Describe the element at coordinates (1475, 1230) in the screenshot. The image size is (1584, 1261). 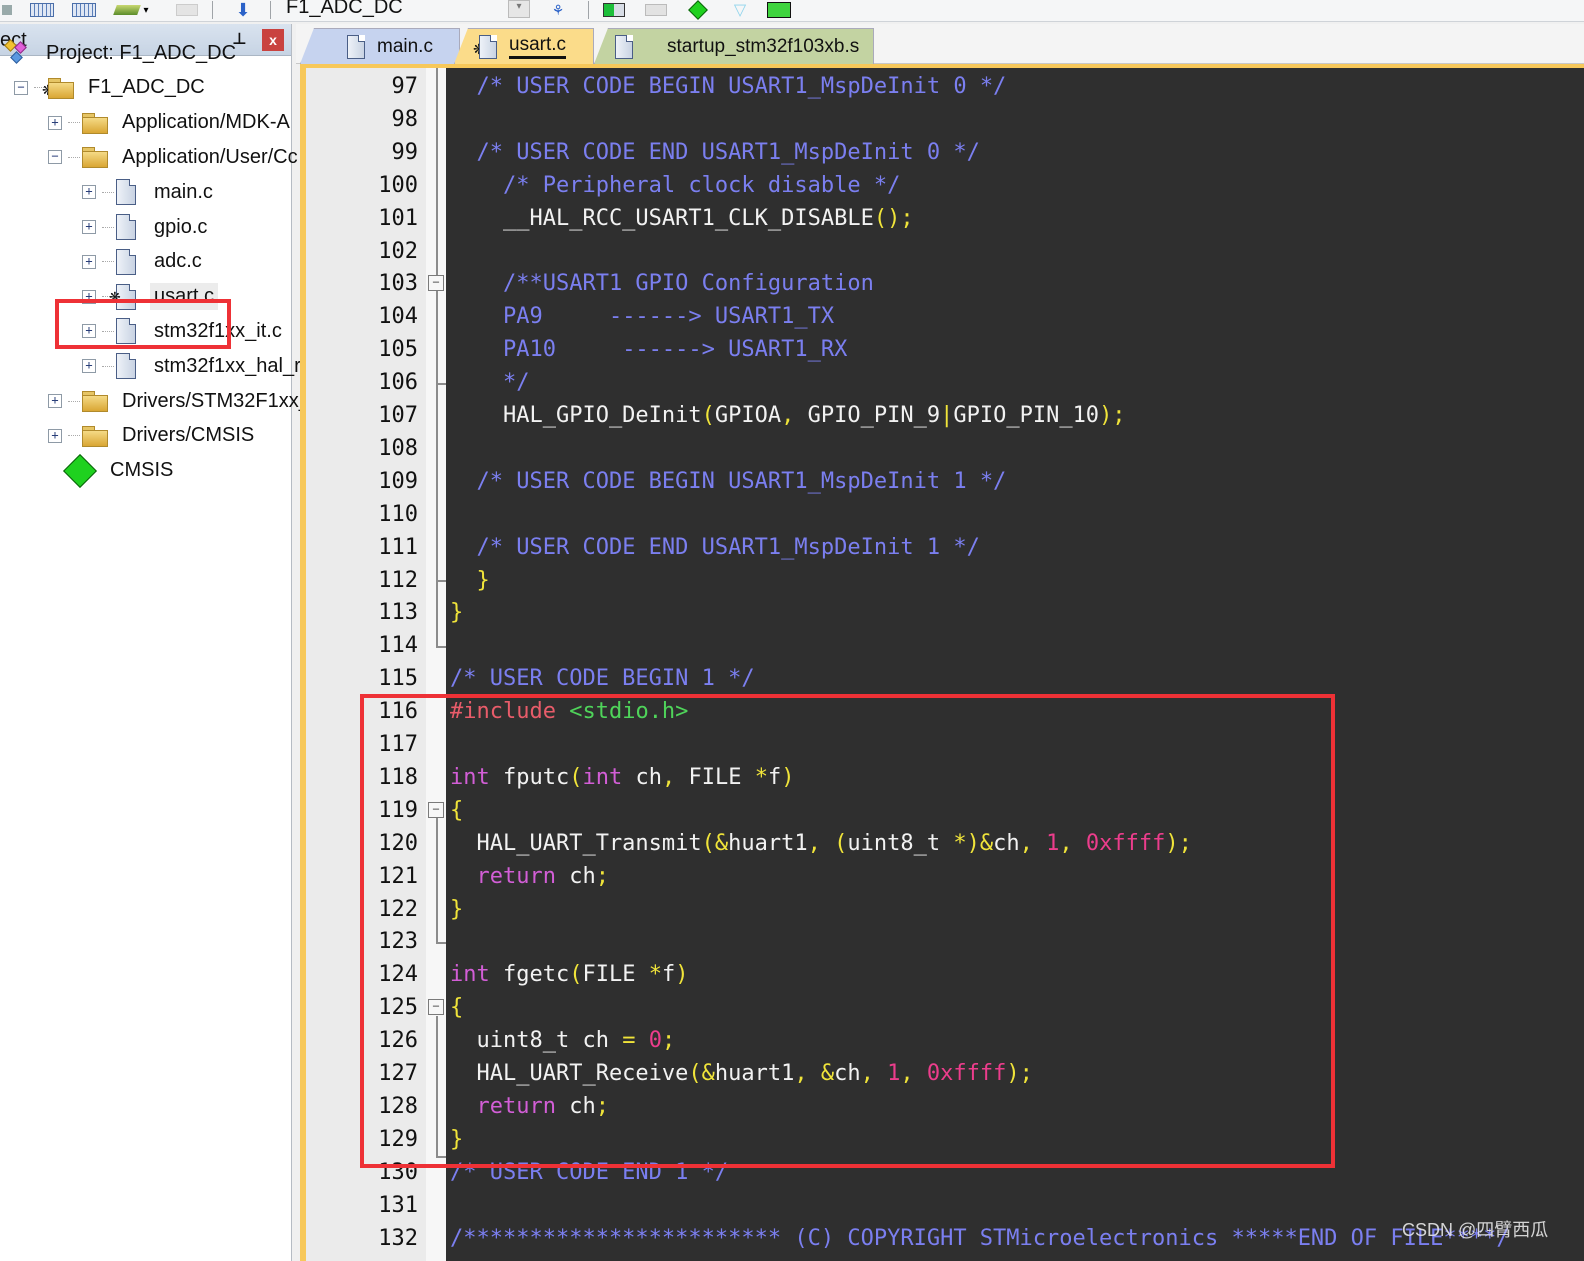
I see `watermark: CSDN @四臂西瓜` at that location.